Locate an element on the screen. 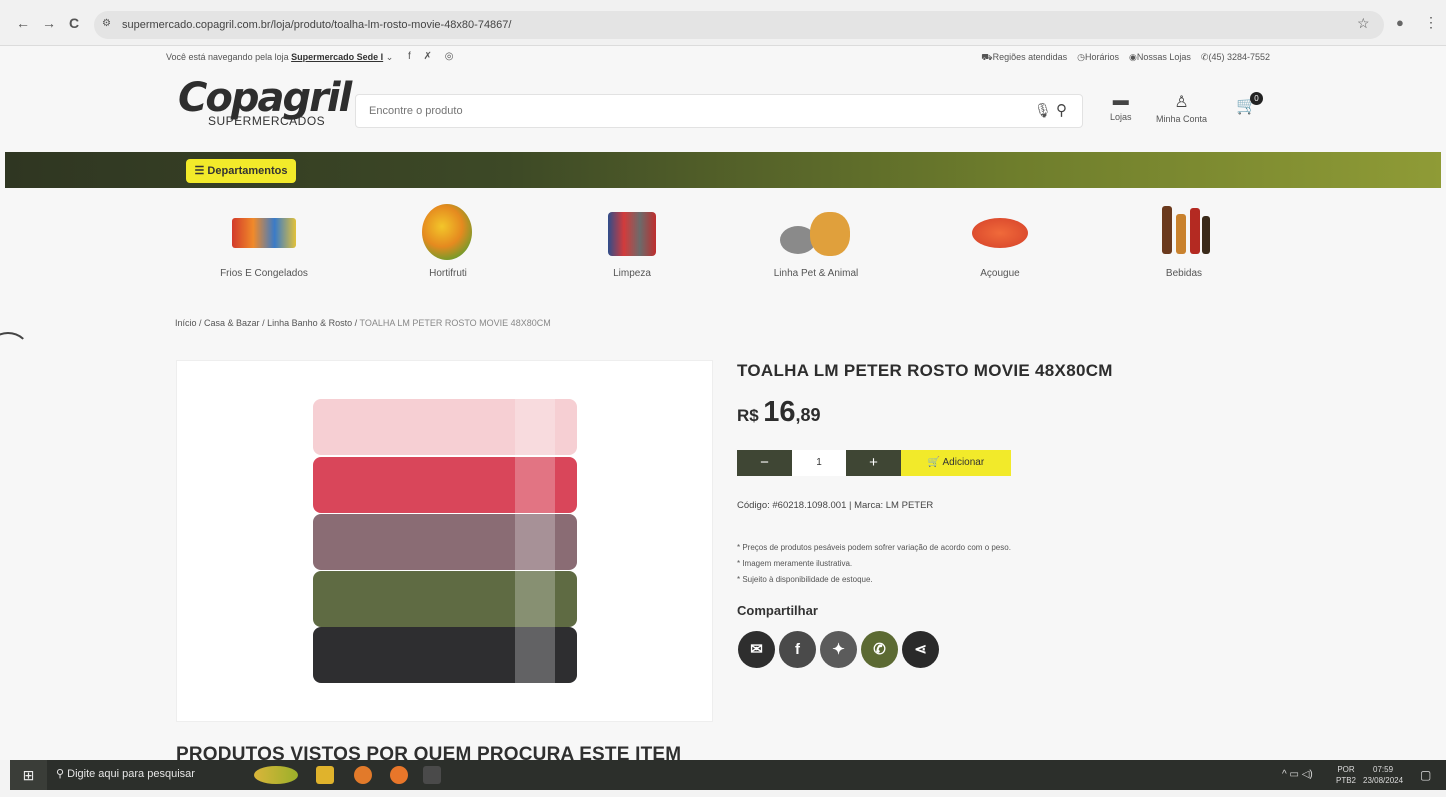 The height and width of the screenshot is (797, 1446). category-acougue: Açougue is located at coordinates (1000, 237).